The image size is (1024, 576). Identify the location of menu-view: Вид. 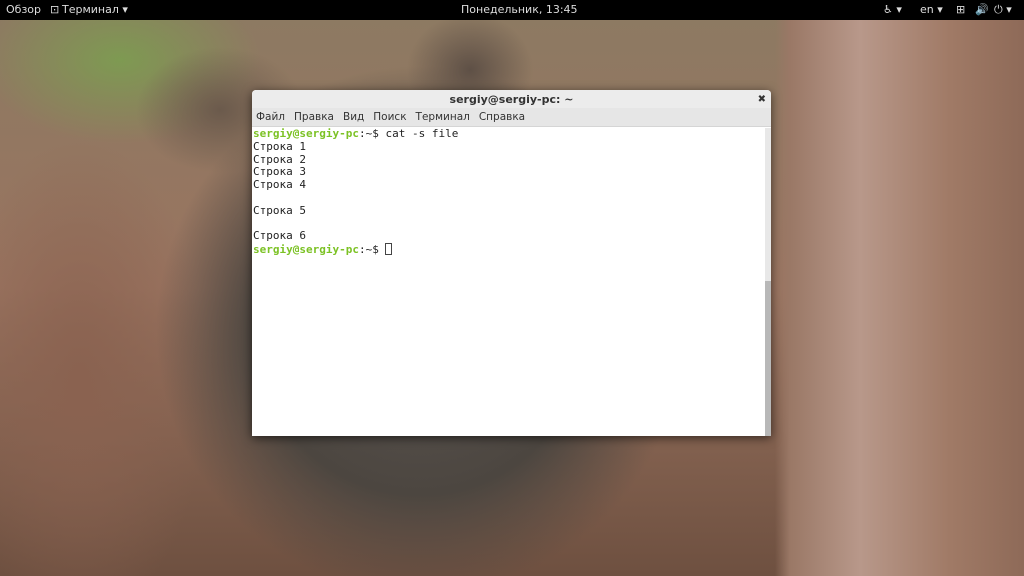
(353, 117).